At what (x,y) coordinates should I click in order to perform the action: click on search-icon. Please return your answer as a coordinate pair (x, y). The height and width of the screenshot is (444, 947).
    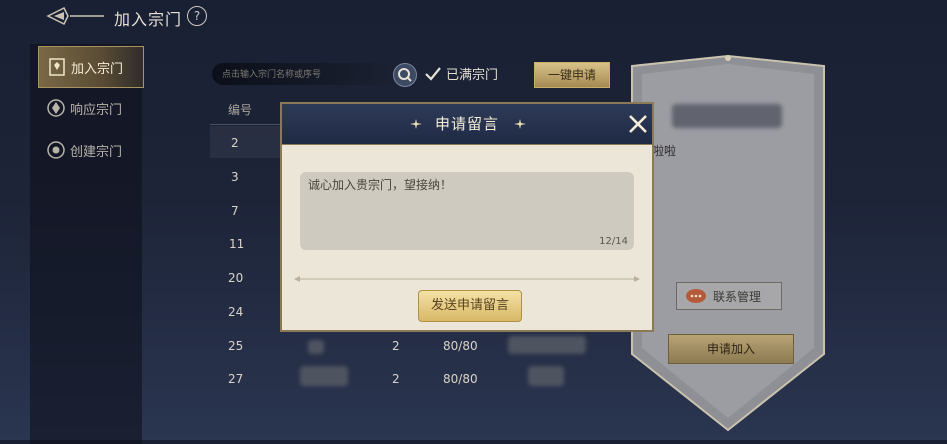
    Looking at the image, I should click on (405, 75).